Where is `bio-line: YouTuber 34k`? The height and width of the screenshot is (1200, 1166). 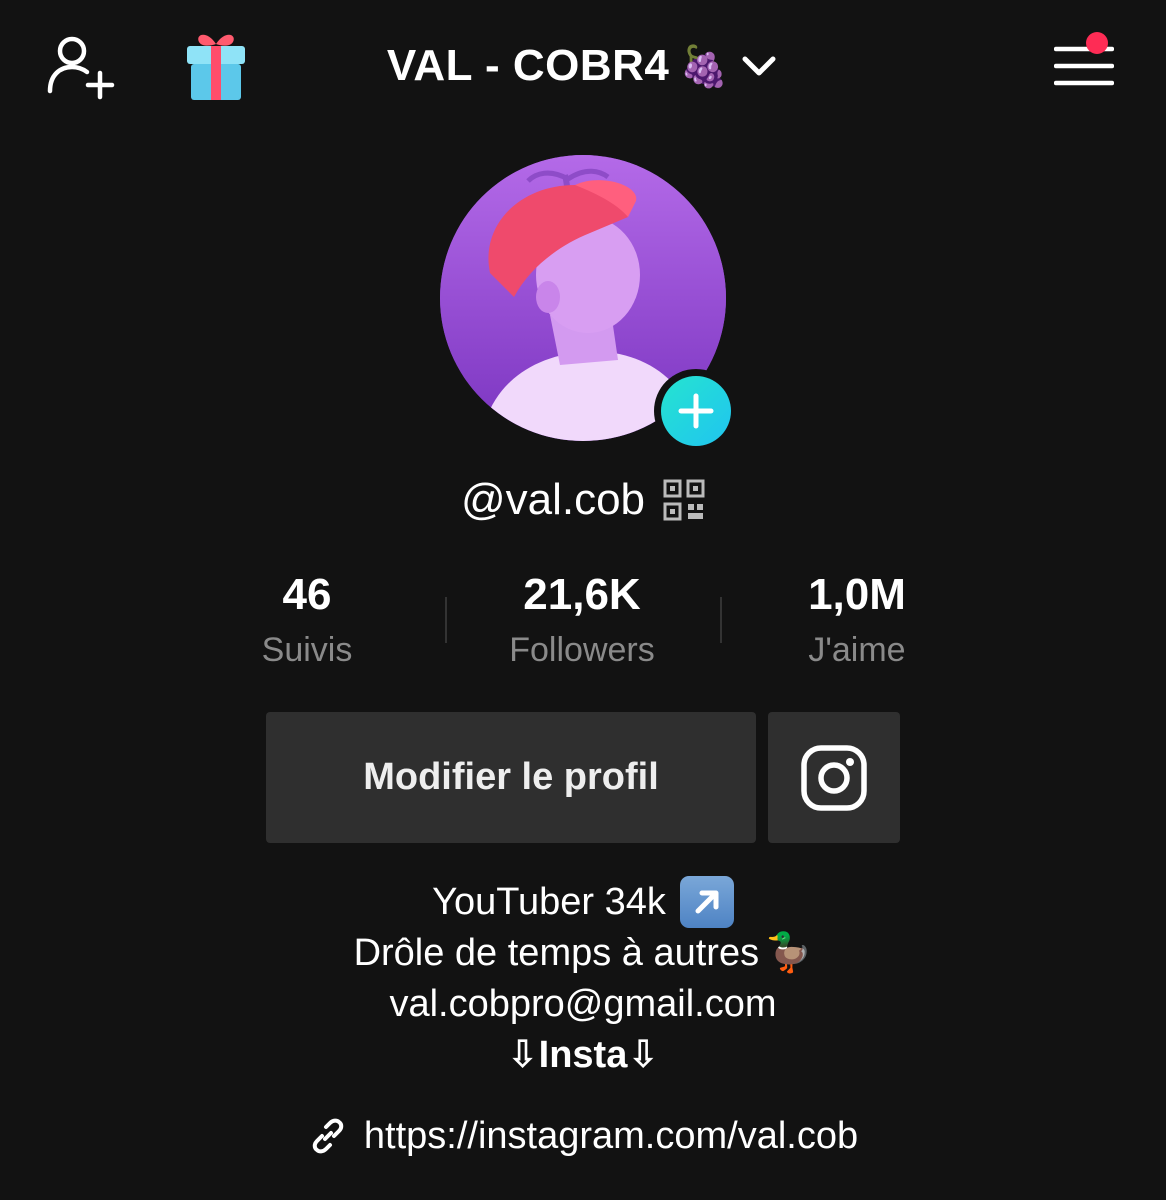
bio-line: YouTuber 34k is located at coordinates (583, 902).